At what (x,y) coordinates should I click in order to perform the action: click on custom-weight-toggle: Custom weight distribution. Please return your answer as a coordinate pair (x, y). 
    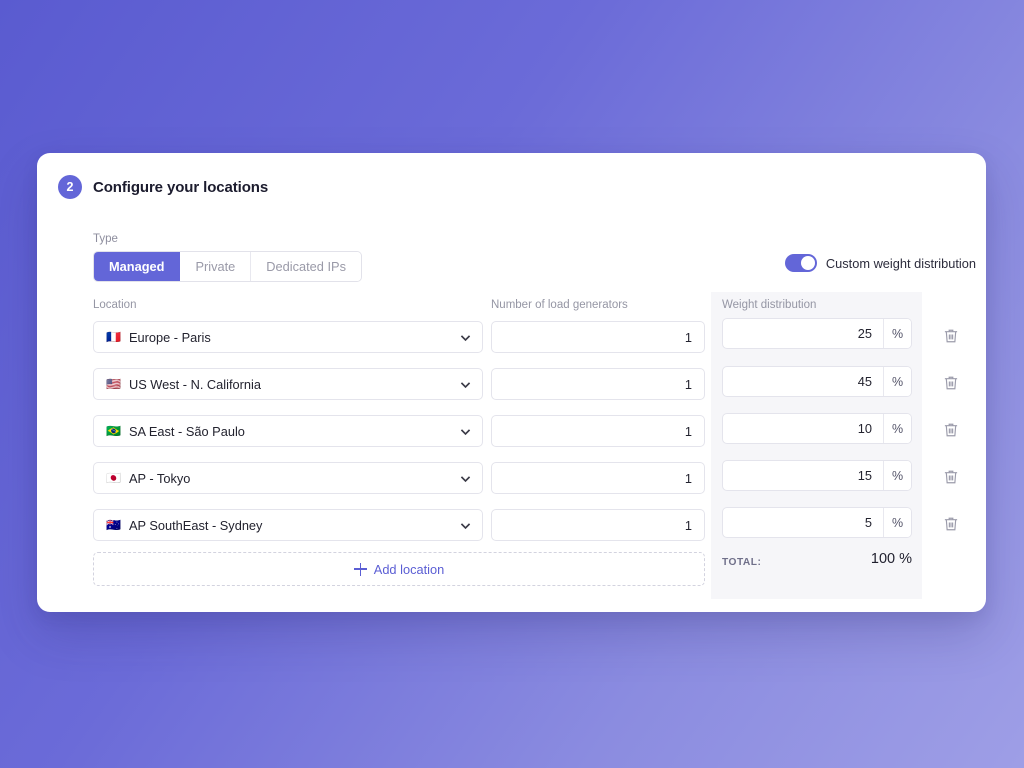
    Looking at the image, I should click on (880, 263).